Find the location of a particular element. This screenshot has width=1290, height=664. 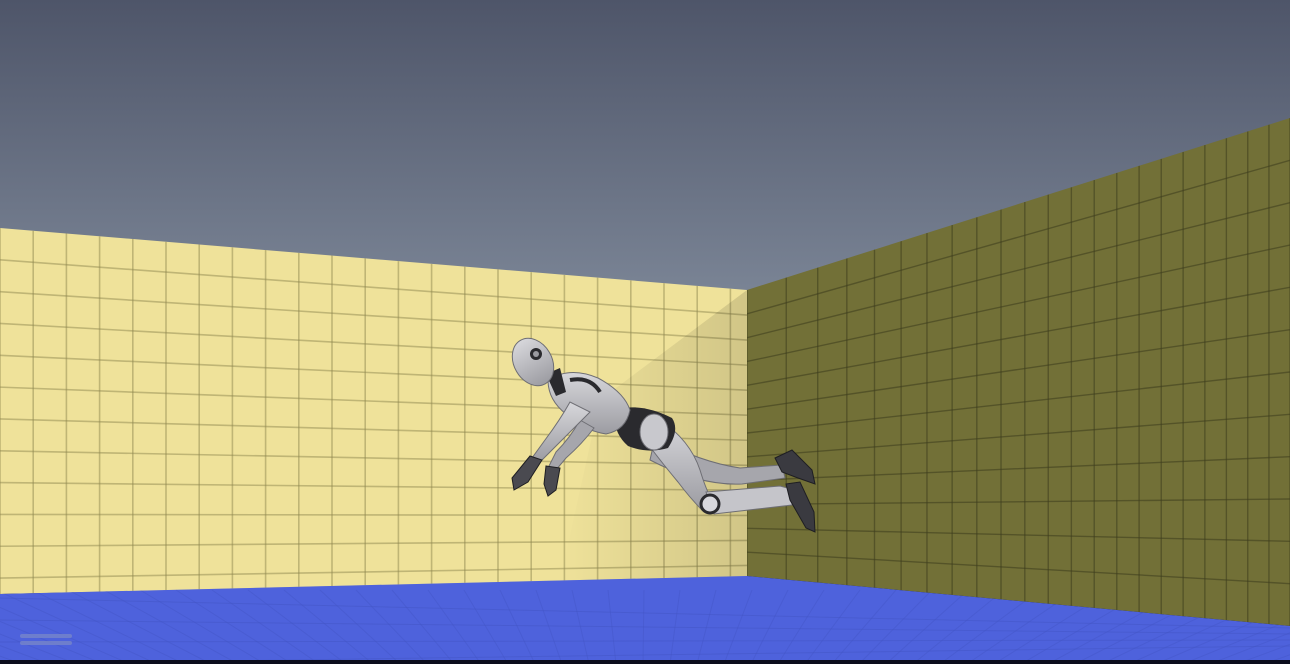

menu-bar-lower is located at coordinates (46, 643).